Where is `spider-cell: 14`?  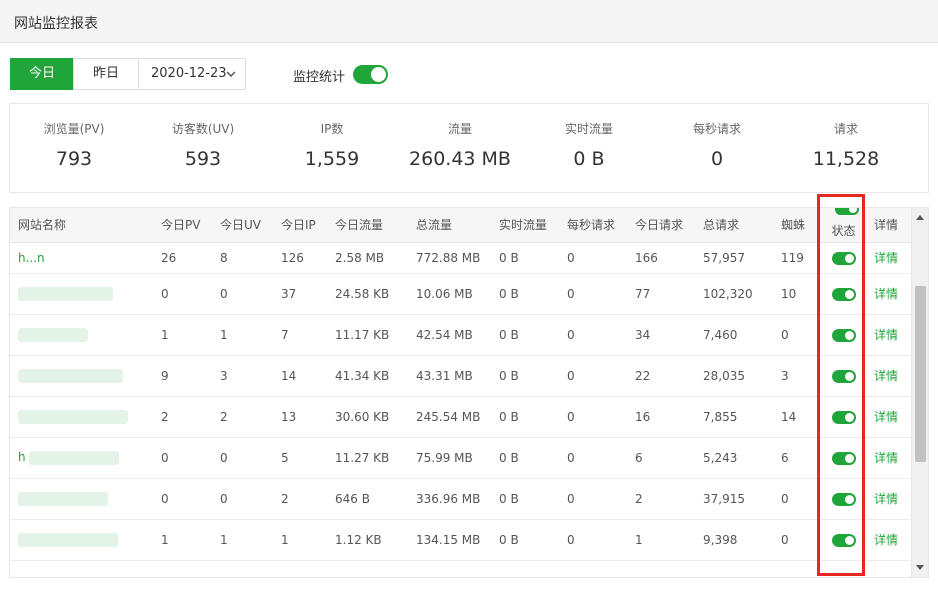 spider-cell: 14 is located at coordinates (797, 417).